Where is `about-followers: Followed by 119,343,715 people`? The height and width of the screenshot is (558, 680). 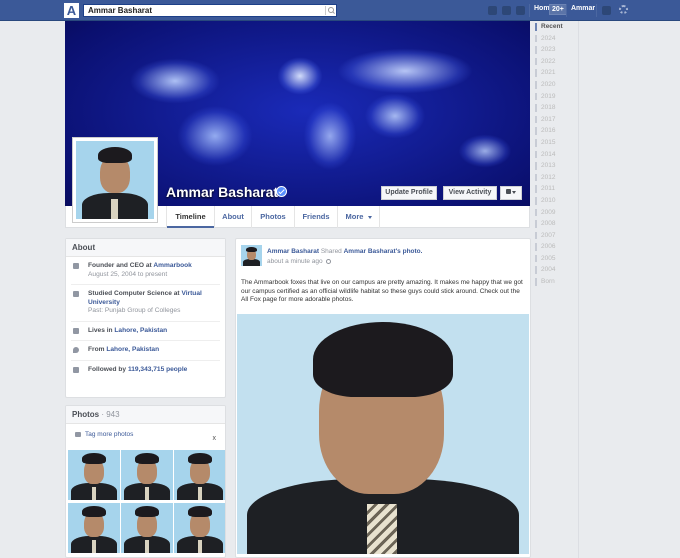
about-followers: Followed by 119,343,715 people is located at coordinates (145, 370).